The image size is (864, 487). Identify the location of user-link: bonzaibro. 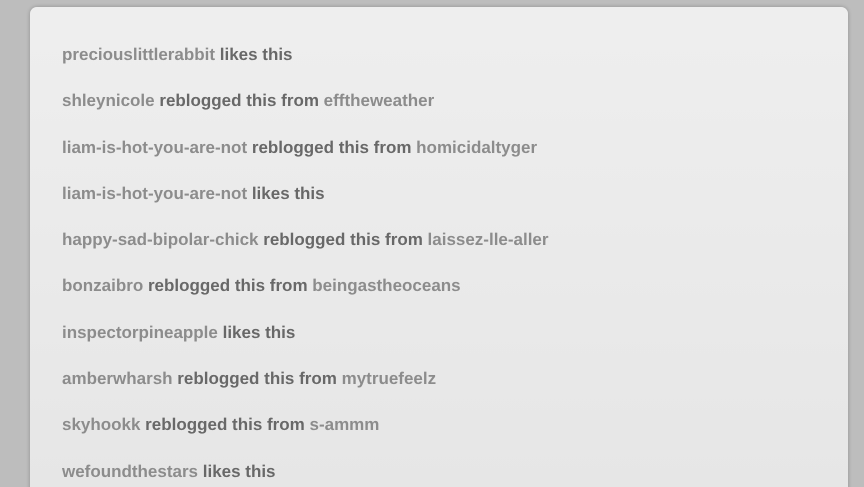
(103, 286).